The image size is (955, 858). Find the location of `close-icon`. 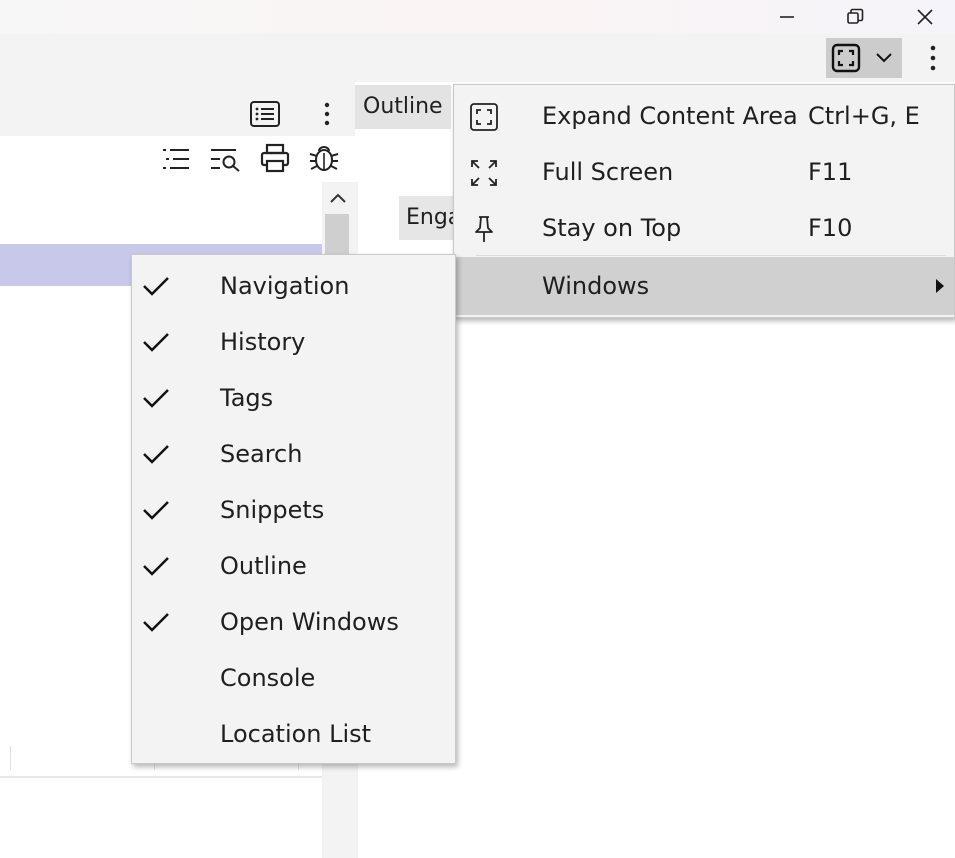

close-icon is located at coordinates (925, 17).